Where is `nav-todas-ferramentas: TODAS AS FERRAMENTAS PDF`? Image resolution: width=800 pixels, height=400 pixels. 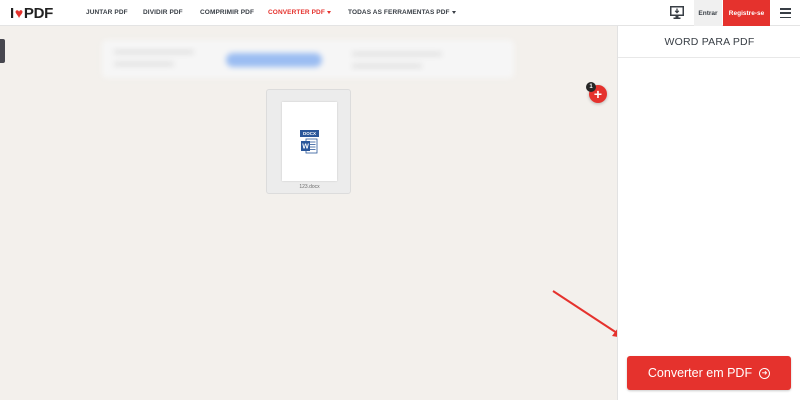
nav-todas-ferramentas: TODAS AS FERRAMENTAS PDF is located at coordinates (402, 12).